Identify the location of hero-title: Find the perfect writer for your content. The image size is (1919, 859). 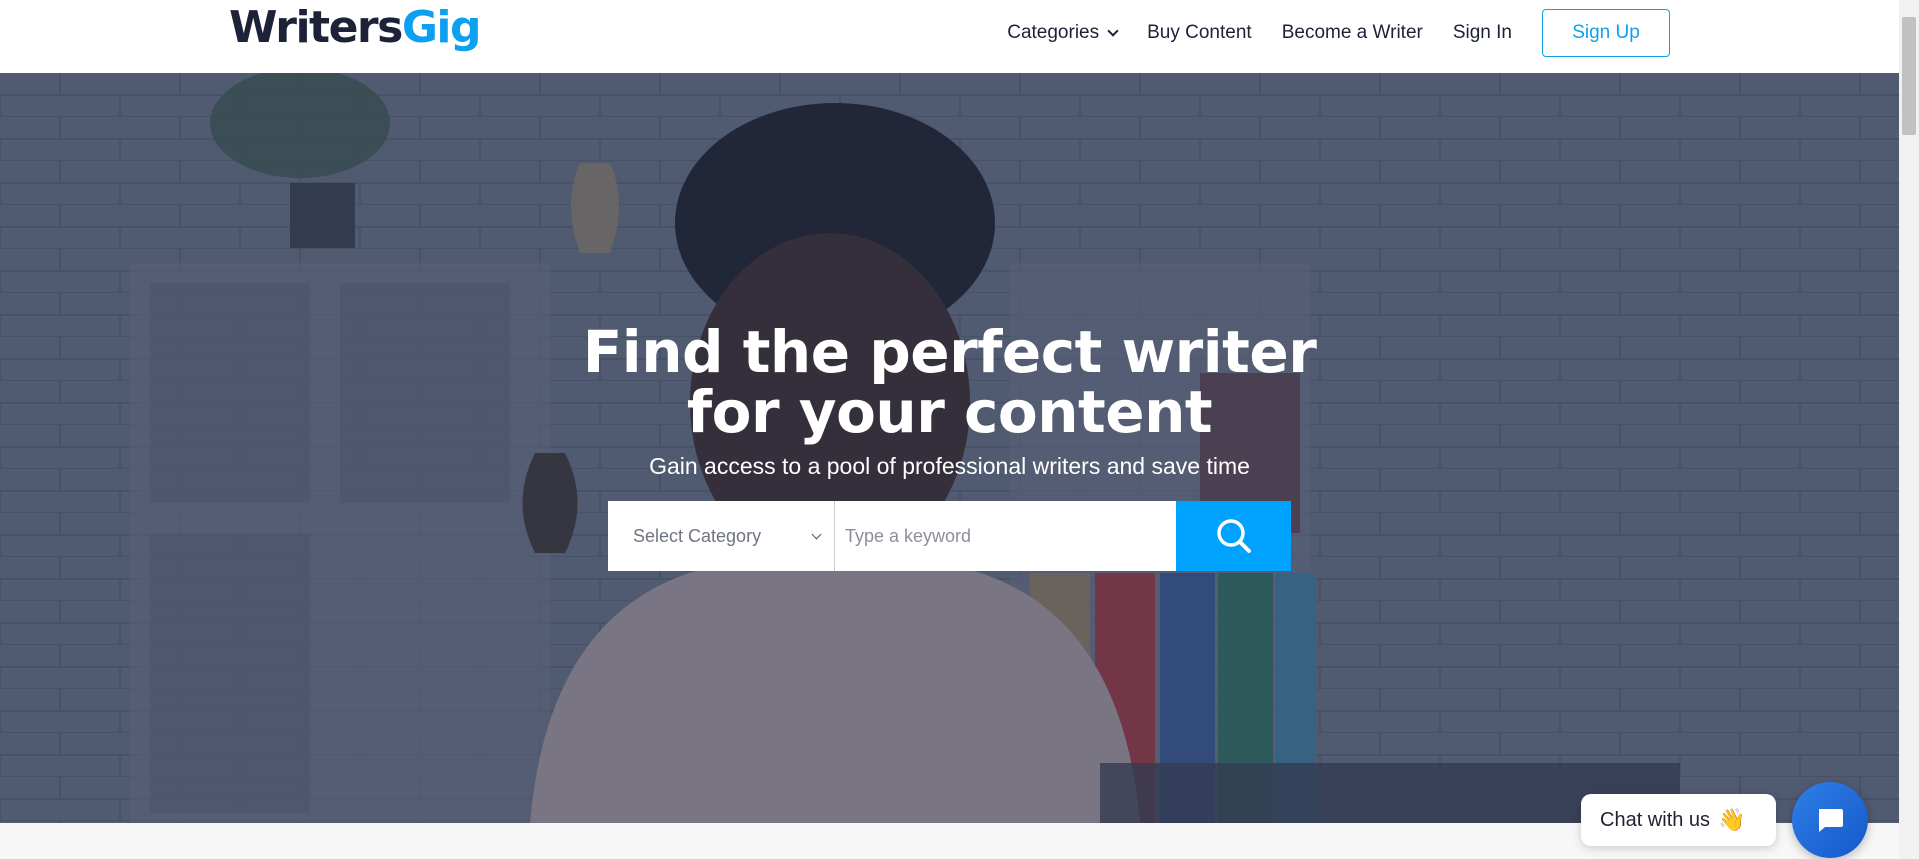
(949, 382).